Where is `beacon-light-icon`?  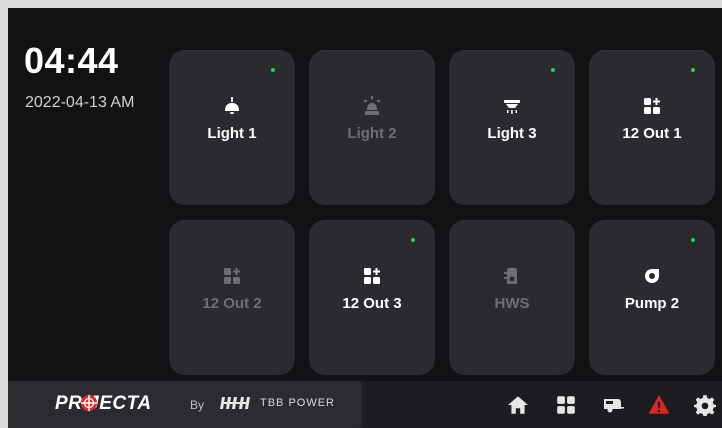
beacon-light-icon is located at coordinates (372, 105).